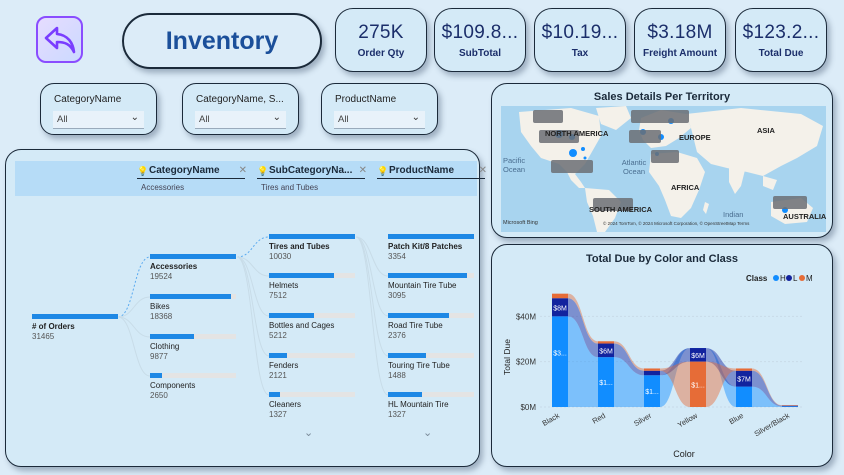  I want to click on x-tick-label: Silver/Black, so click(772, 425).